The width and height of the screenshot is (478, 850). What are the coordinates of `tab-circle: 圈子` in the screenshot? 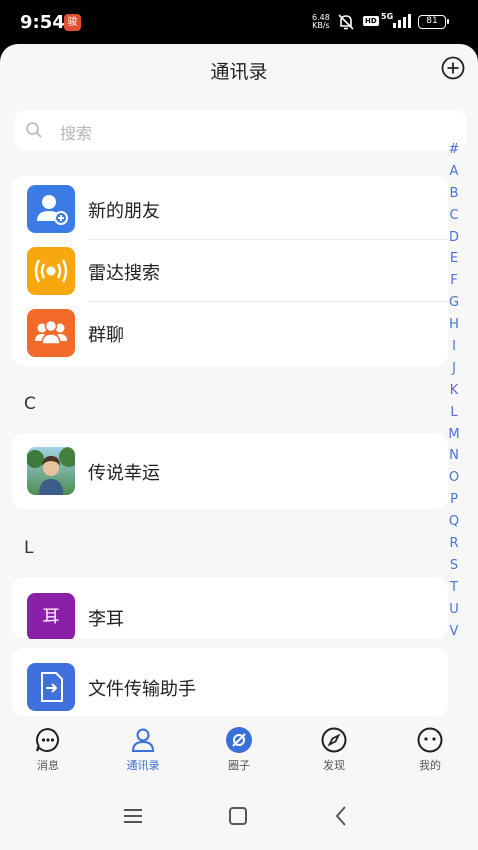 It's located at (239, 749).